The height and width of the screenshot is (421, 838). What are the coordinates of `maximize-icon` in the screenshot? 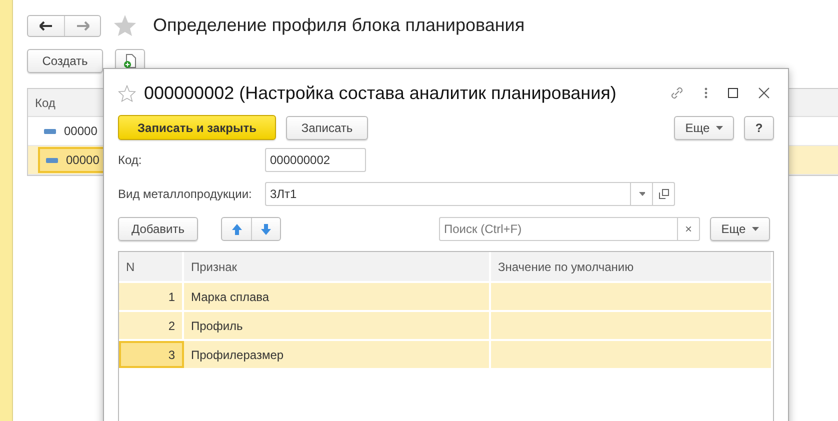 It's located at (733, 93).